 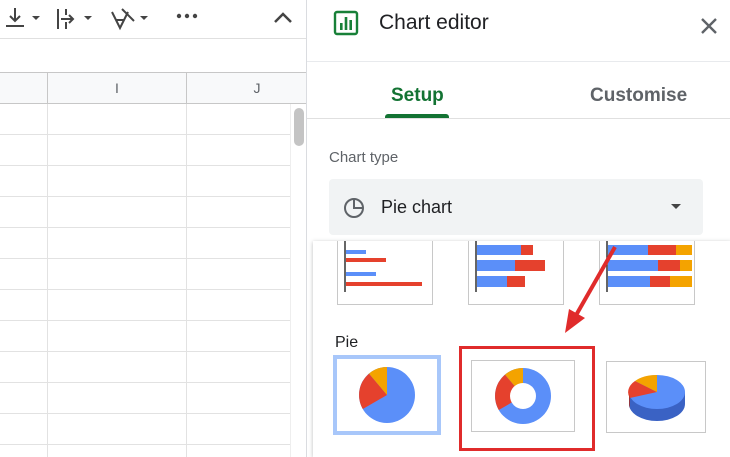 What do you see at coordinates (638, 96) in the screenshot?
I see `tab-customise: Customise` at bounding box center [638, 96].